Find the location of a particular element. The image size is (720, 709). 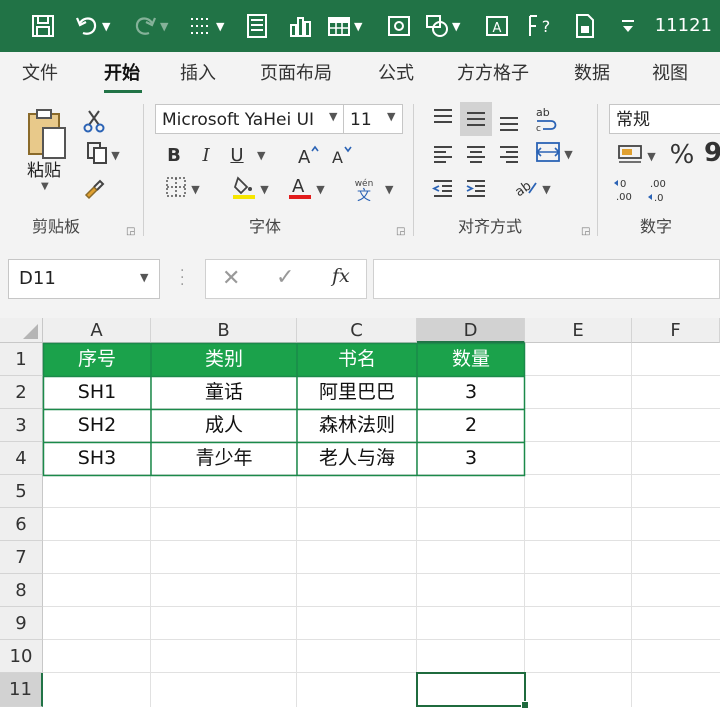

fill-handle is located at coordinates (525, 705).